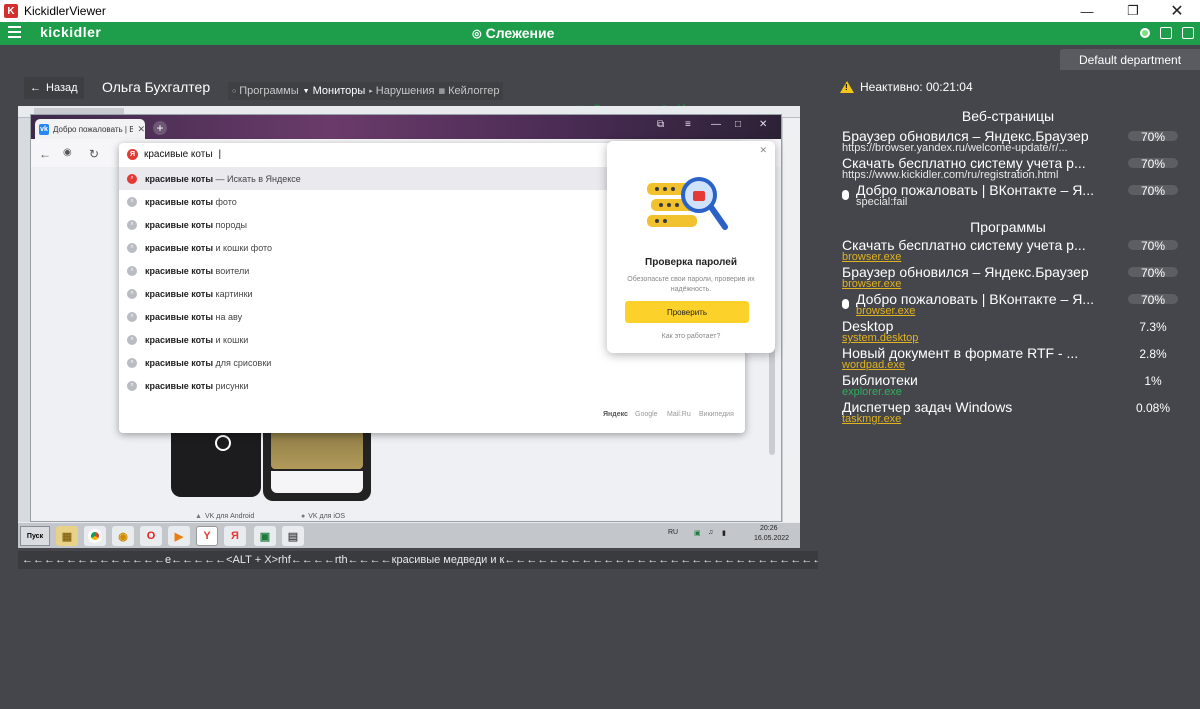 The height and width of the screenshot is (709, 1200). Describe the element at coordinates (513, 33) in the screenshot. I see `tab-tracking: ◎ Слежение` at that location.